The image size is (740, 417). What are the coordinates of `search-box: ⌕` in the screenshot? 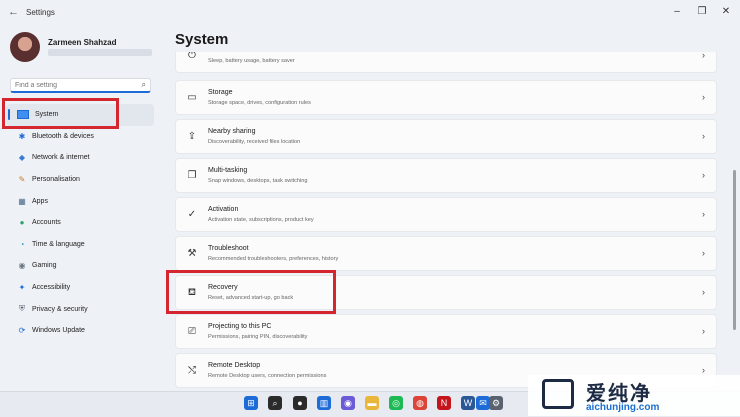 It's located at (80, 85).